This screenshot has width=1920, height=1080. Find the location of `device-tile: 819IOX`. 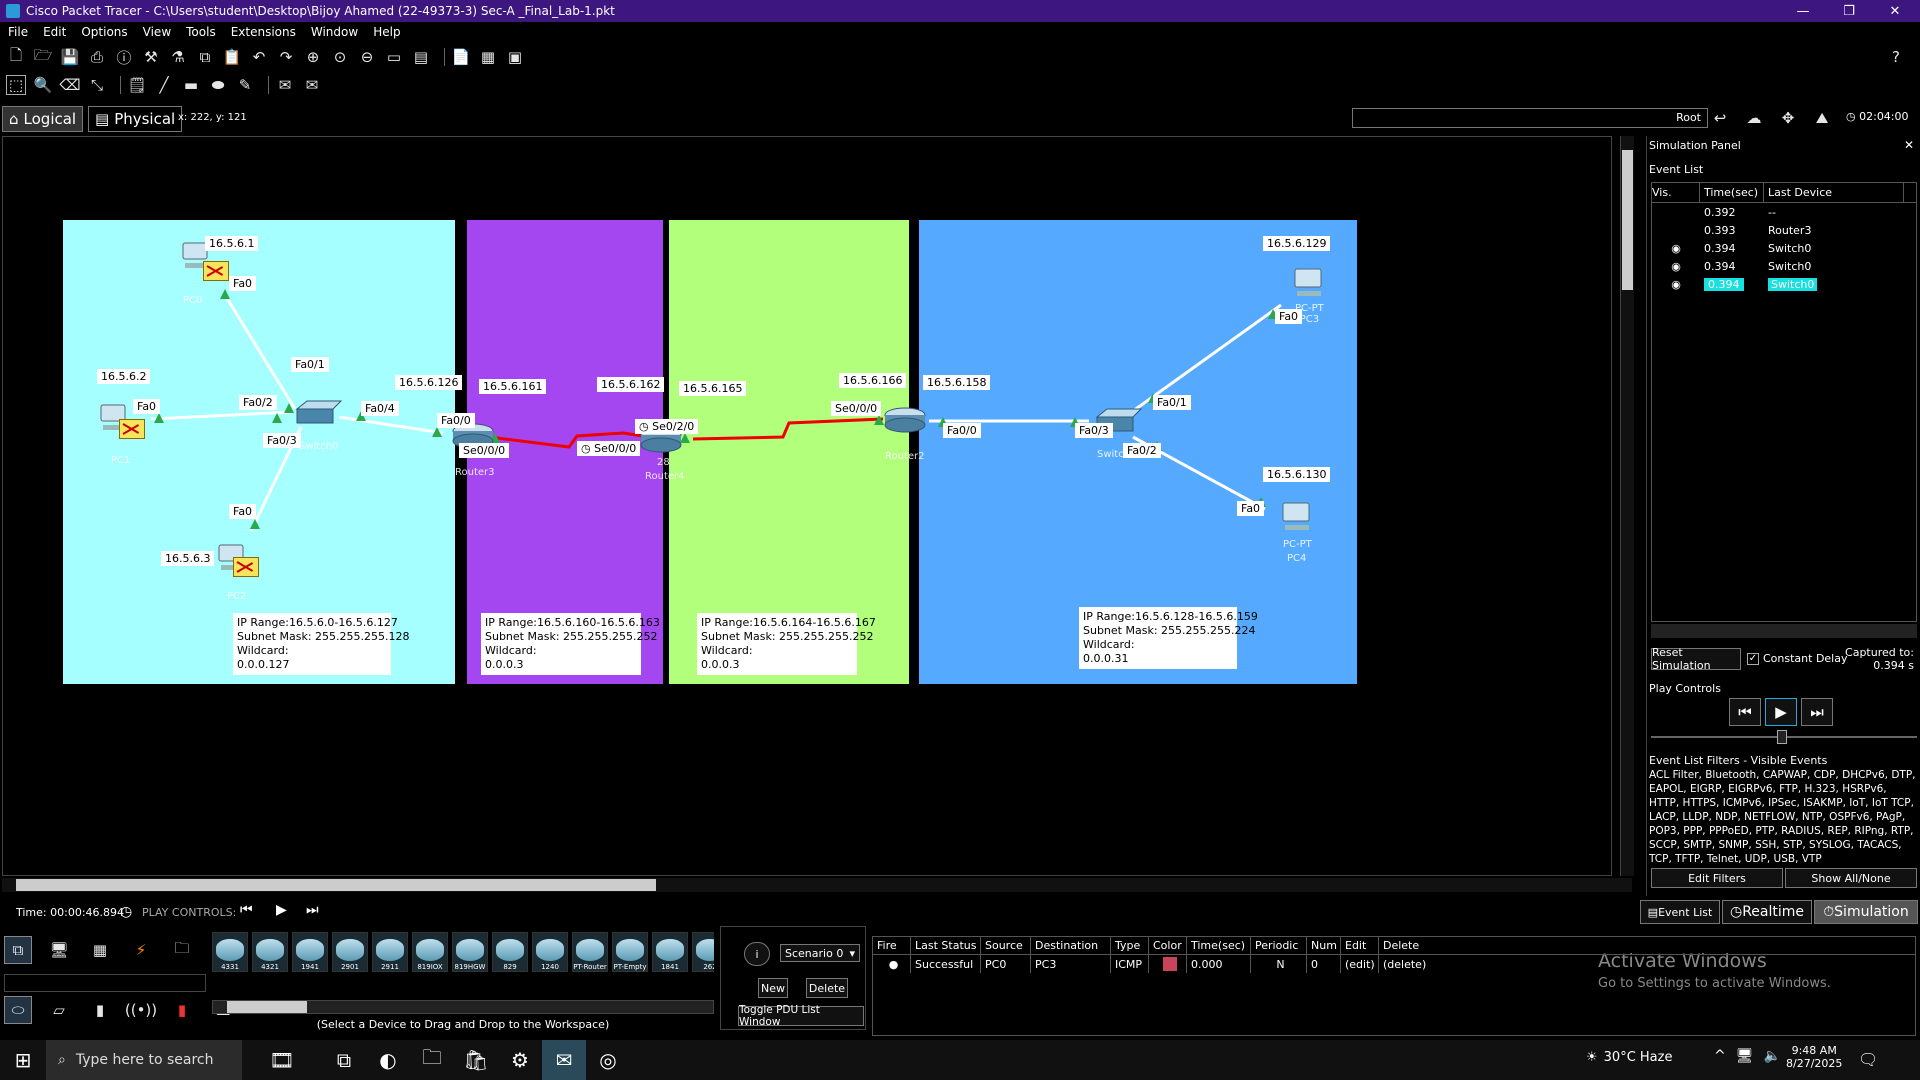

device-tile: 819IOX is located at coordinates (430, 952).